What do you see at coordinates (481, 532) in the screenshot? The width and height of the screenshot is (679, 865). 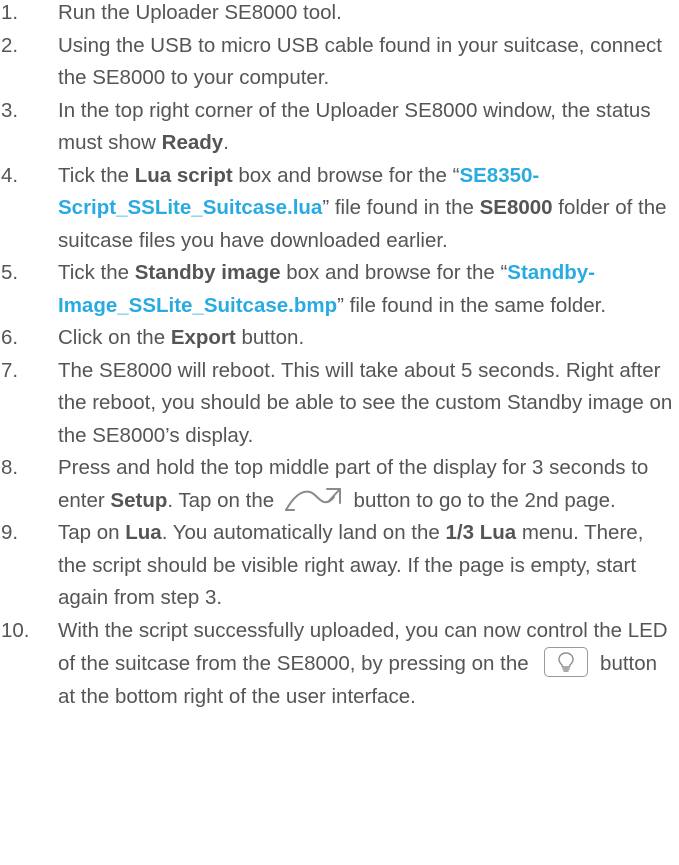 I see `bold-term: 1/3 Lua` at bounding box center [481, 532].